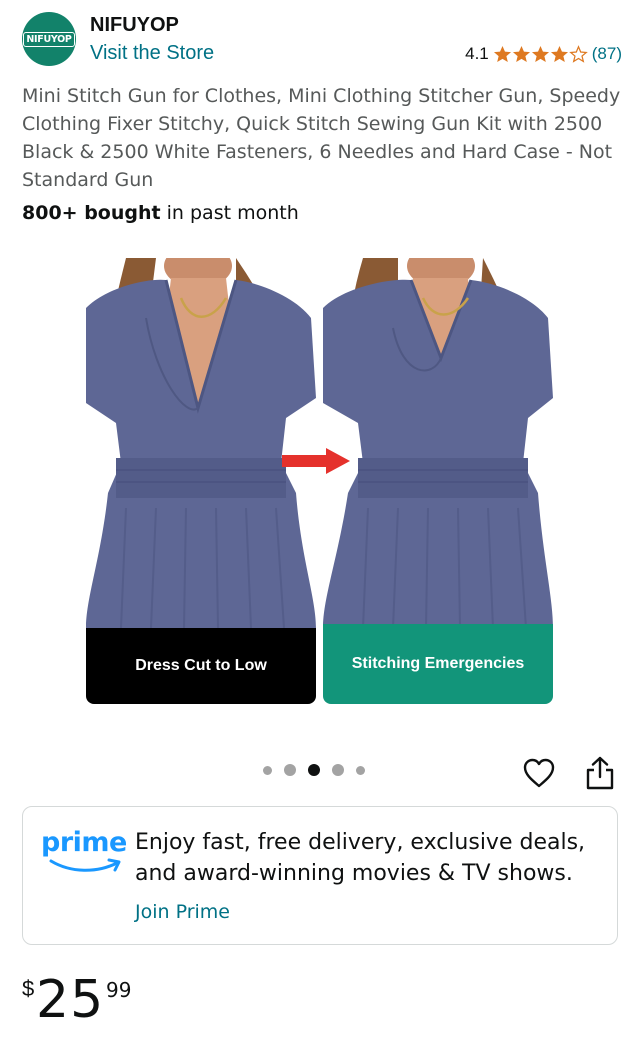 The width and height of the screenshot is (640, 1047). What do you see at coordinates (316, 461) in the screenshot?
I see `right-arrow-icon` at bounding box center [316, 461].